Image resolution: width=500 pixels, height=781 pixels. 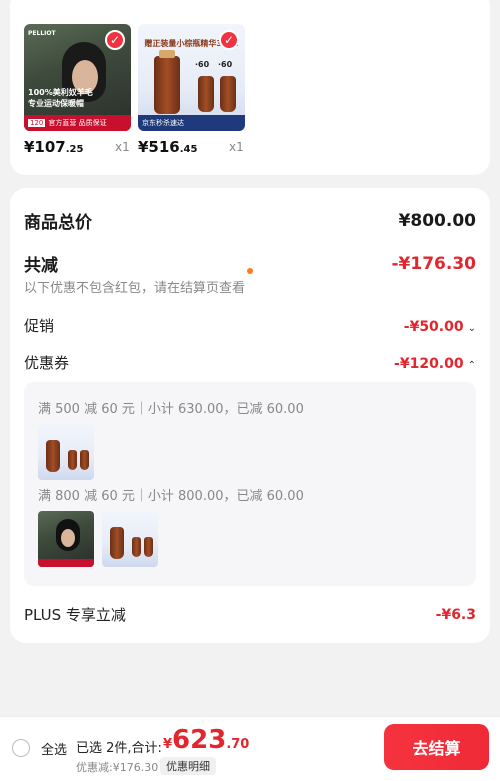 I want to click on plus-value: -¥6.3, so click(x=455, y=614).